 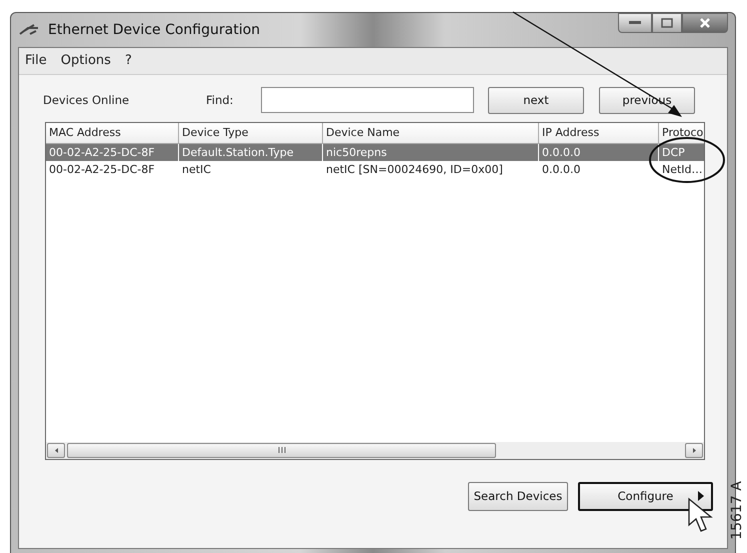 I want to click on next-button: next, so click(x=536, y=100).